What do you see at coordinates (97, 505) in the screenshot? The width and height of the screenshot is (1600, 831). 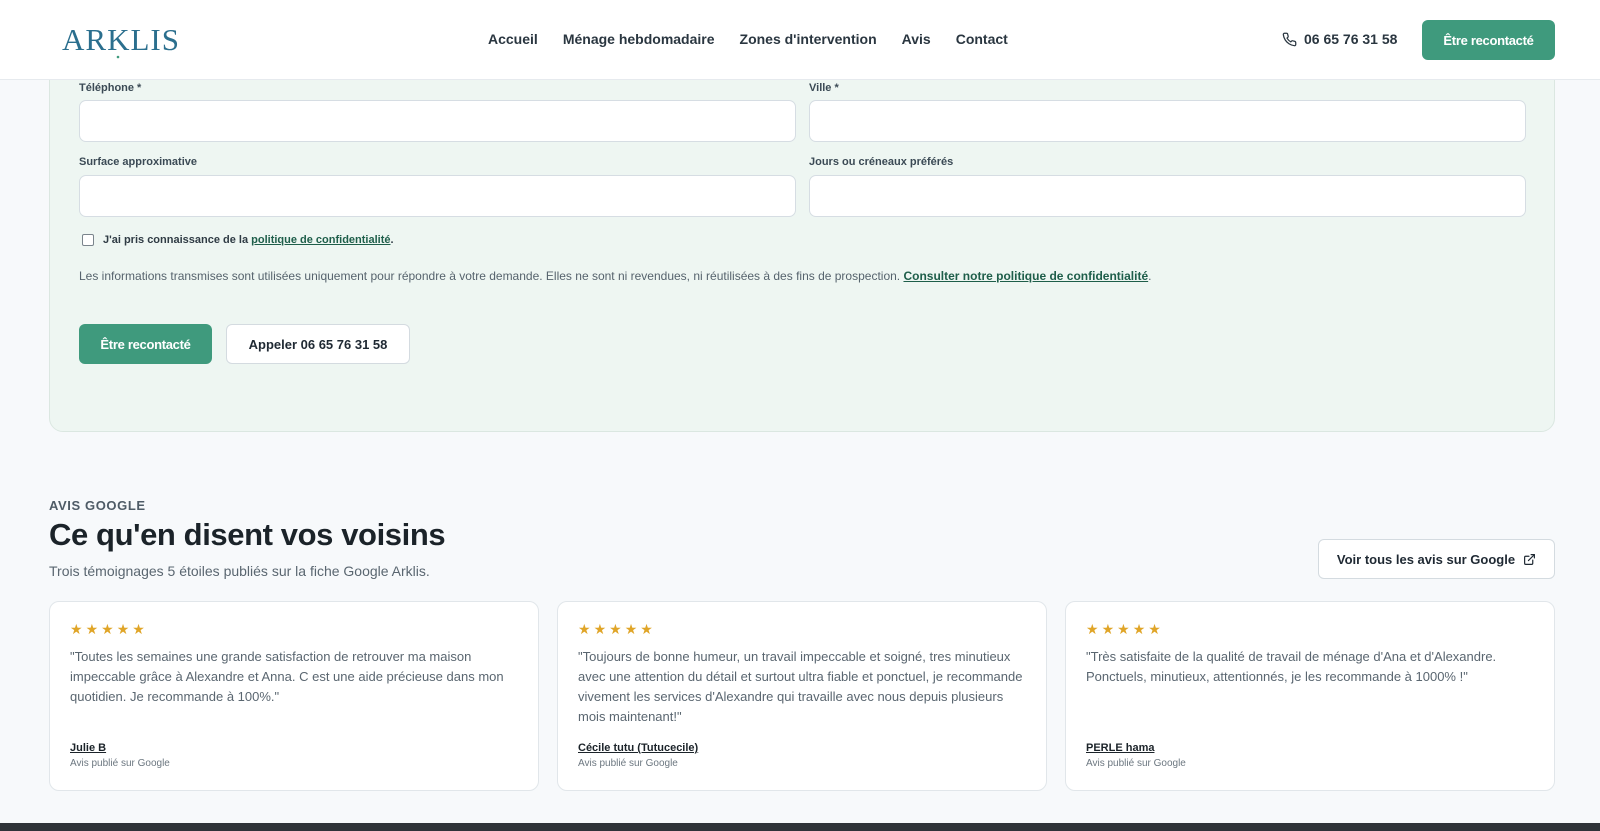 I see `reviews-eyebrow: AVIS GOOGLE` at bounding box center [97, 505].